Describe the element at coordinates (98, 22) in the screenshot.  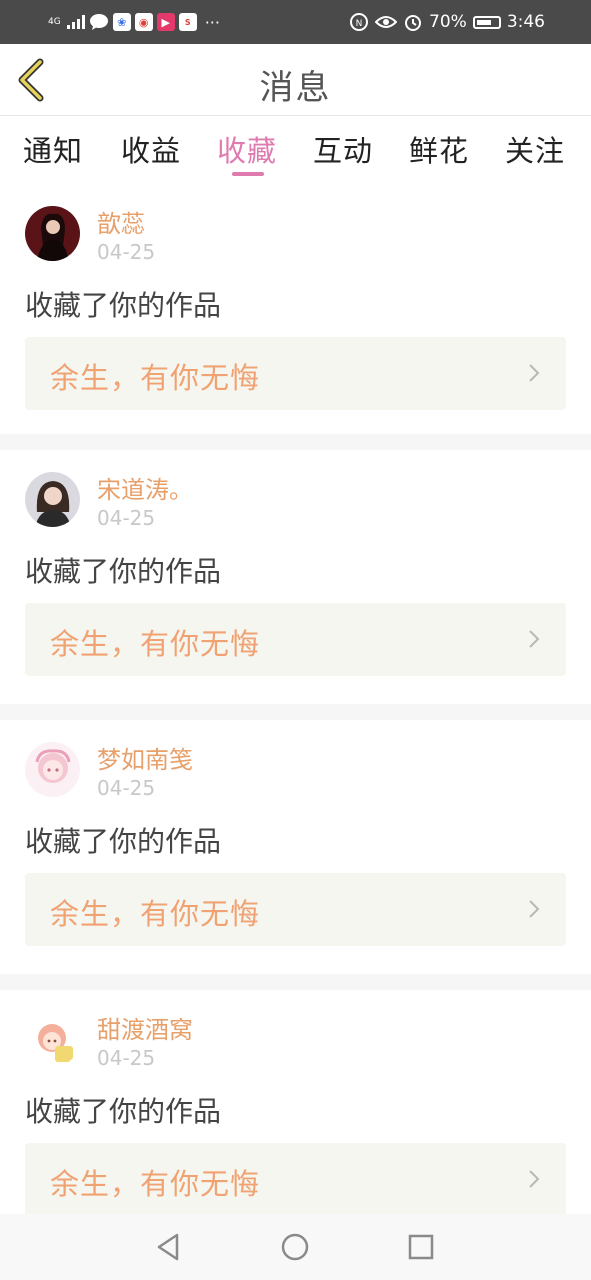
I see `chat-icon` at that location.